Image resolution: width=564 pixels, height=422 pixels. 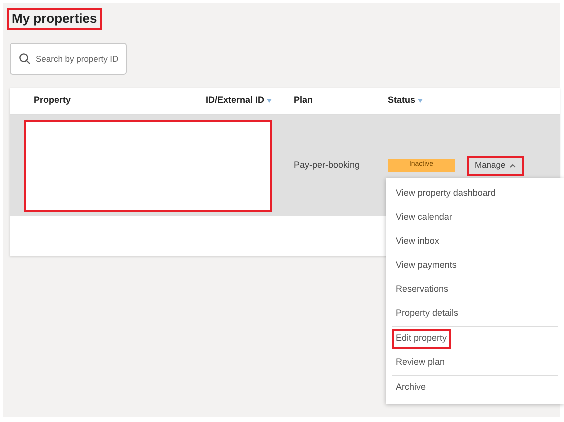 What do you see at coordinates (421, 363) in the screenshot?
I see `menu-item: Review plan` at bounding box center [421, 363].